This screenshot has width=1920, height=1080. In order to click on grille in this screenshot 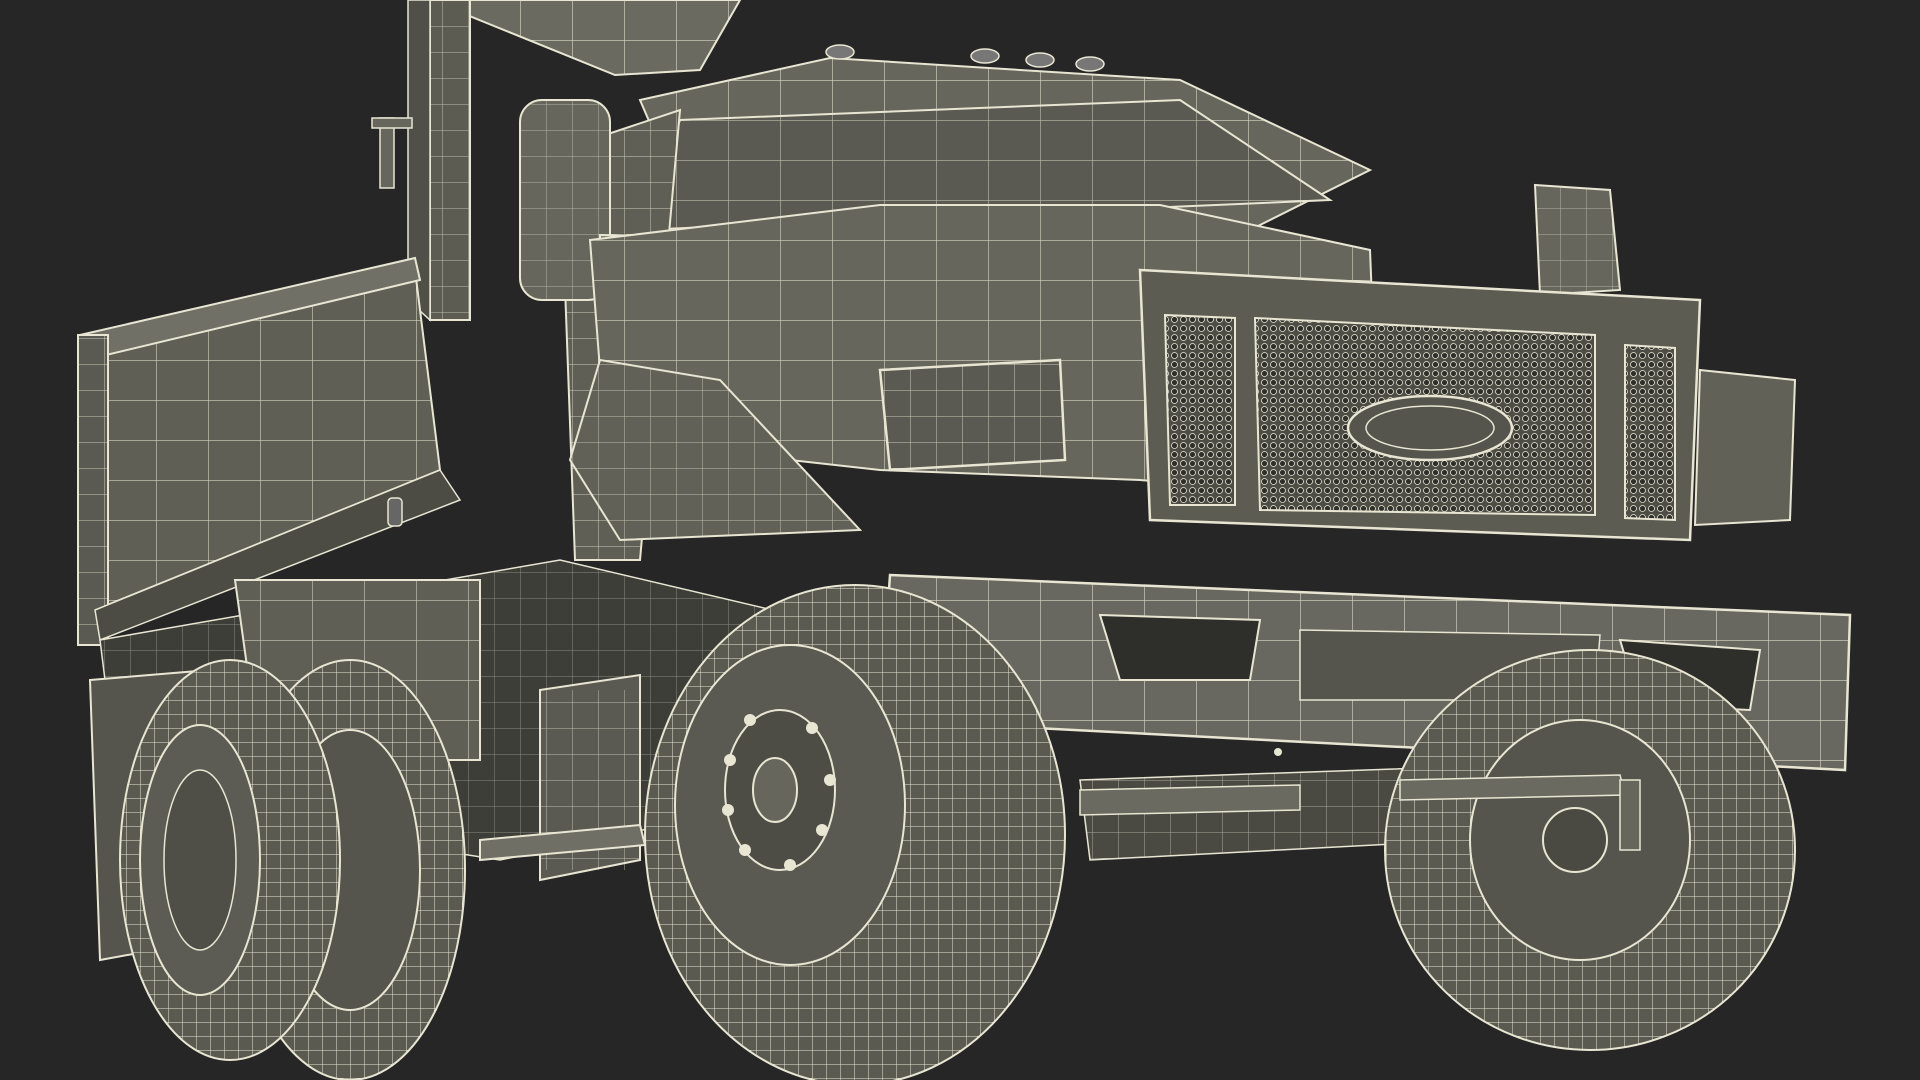, I will do `click(1467, 405)`.